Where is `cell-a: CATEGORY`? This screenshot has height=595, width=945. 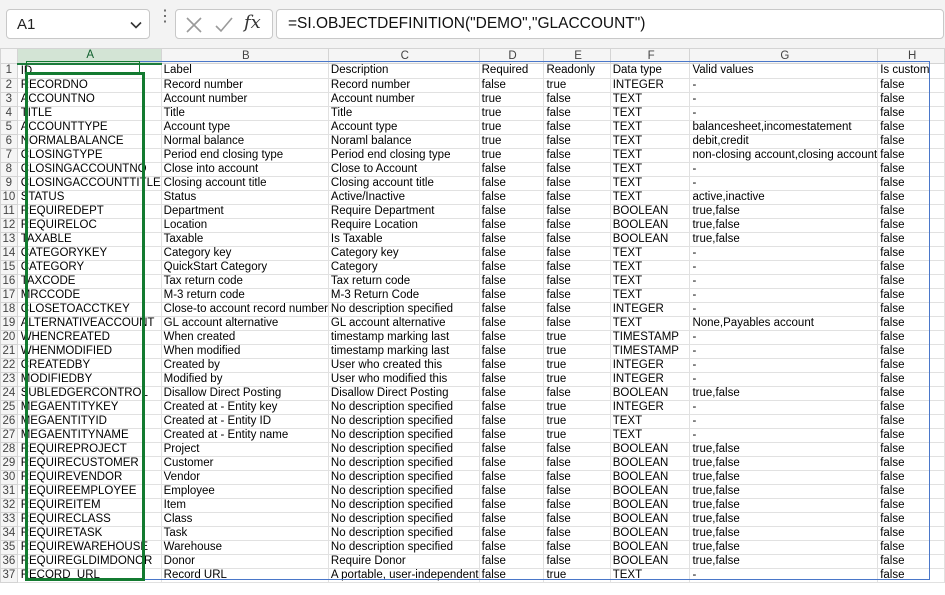 cell-a: CATEGORY is located at coordinates (89, 267).